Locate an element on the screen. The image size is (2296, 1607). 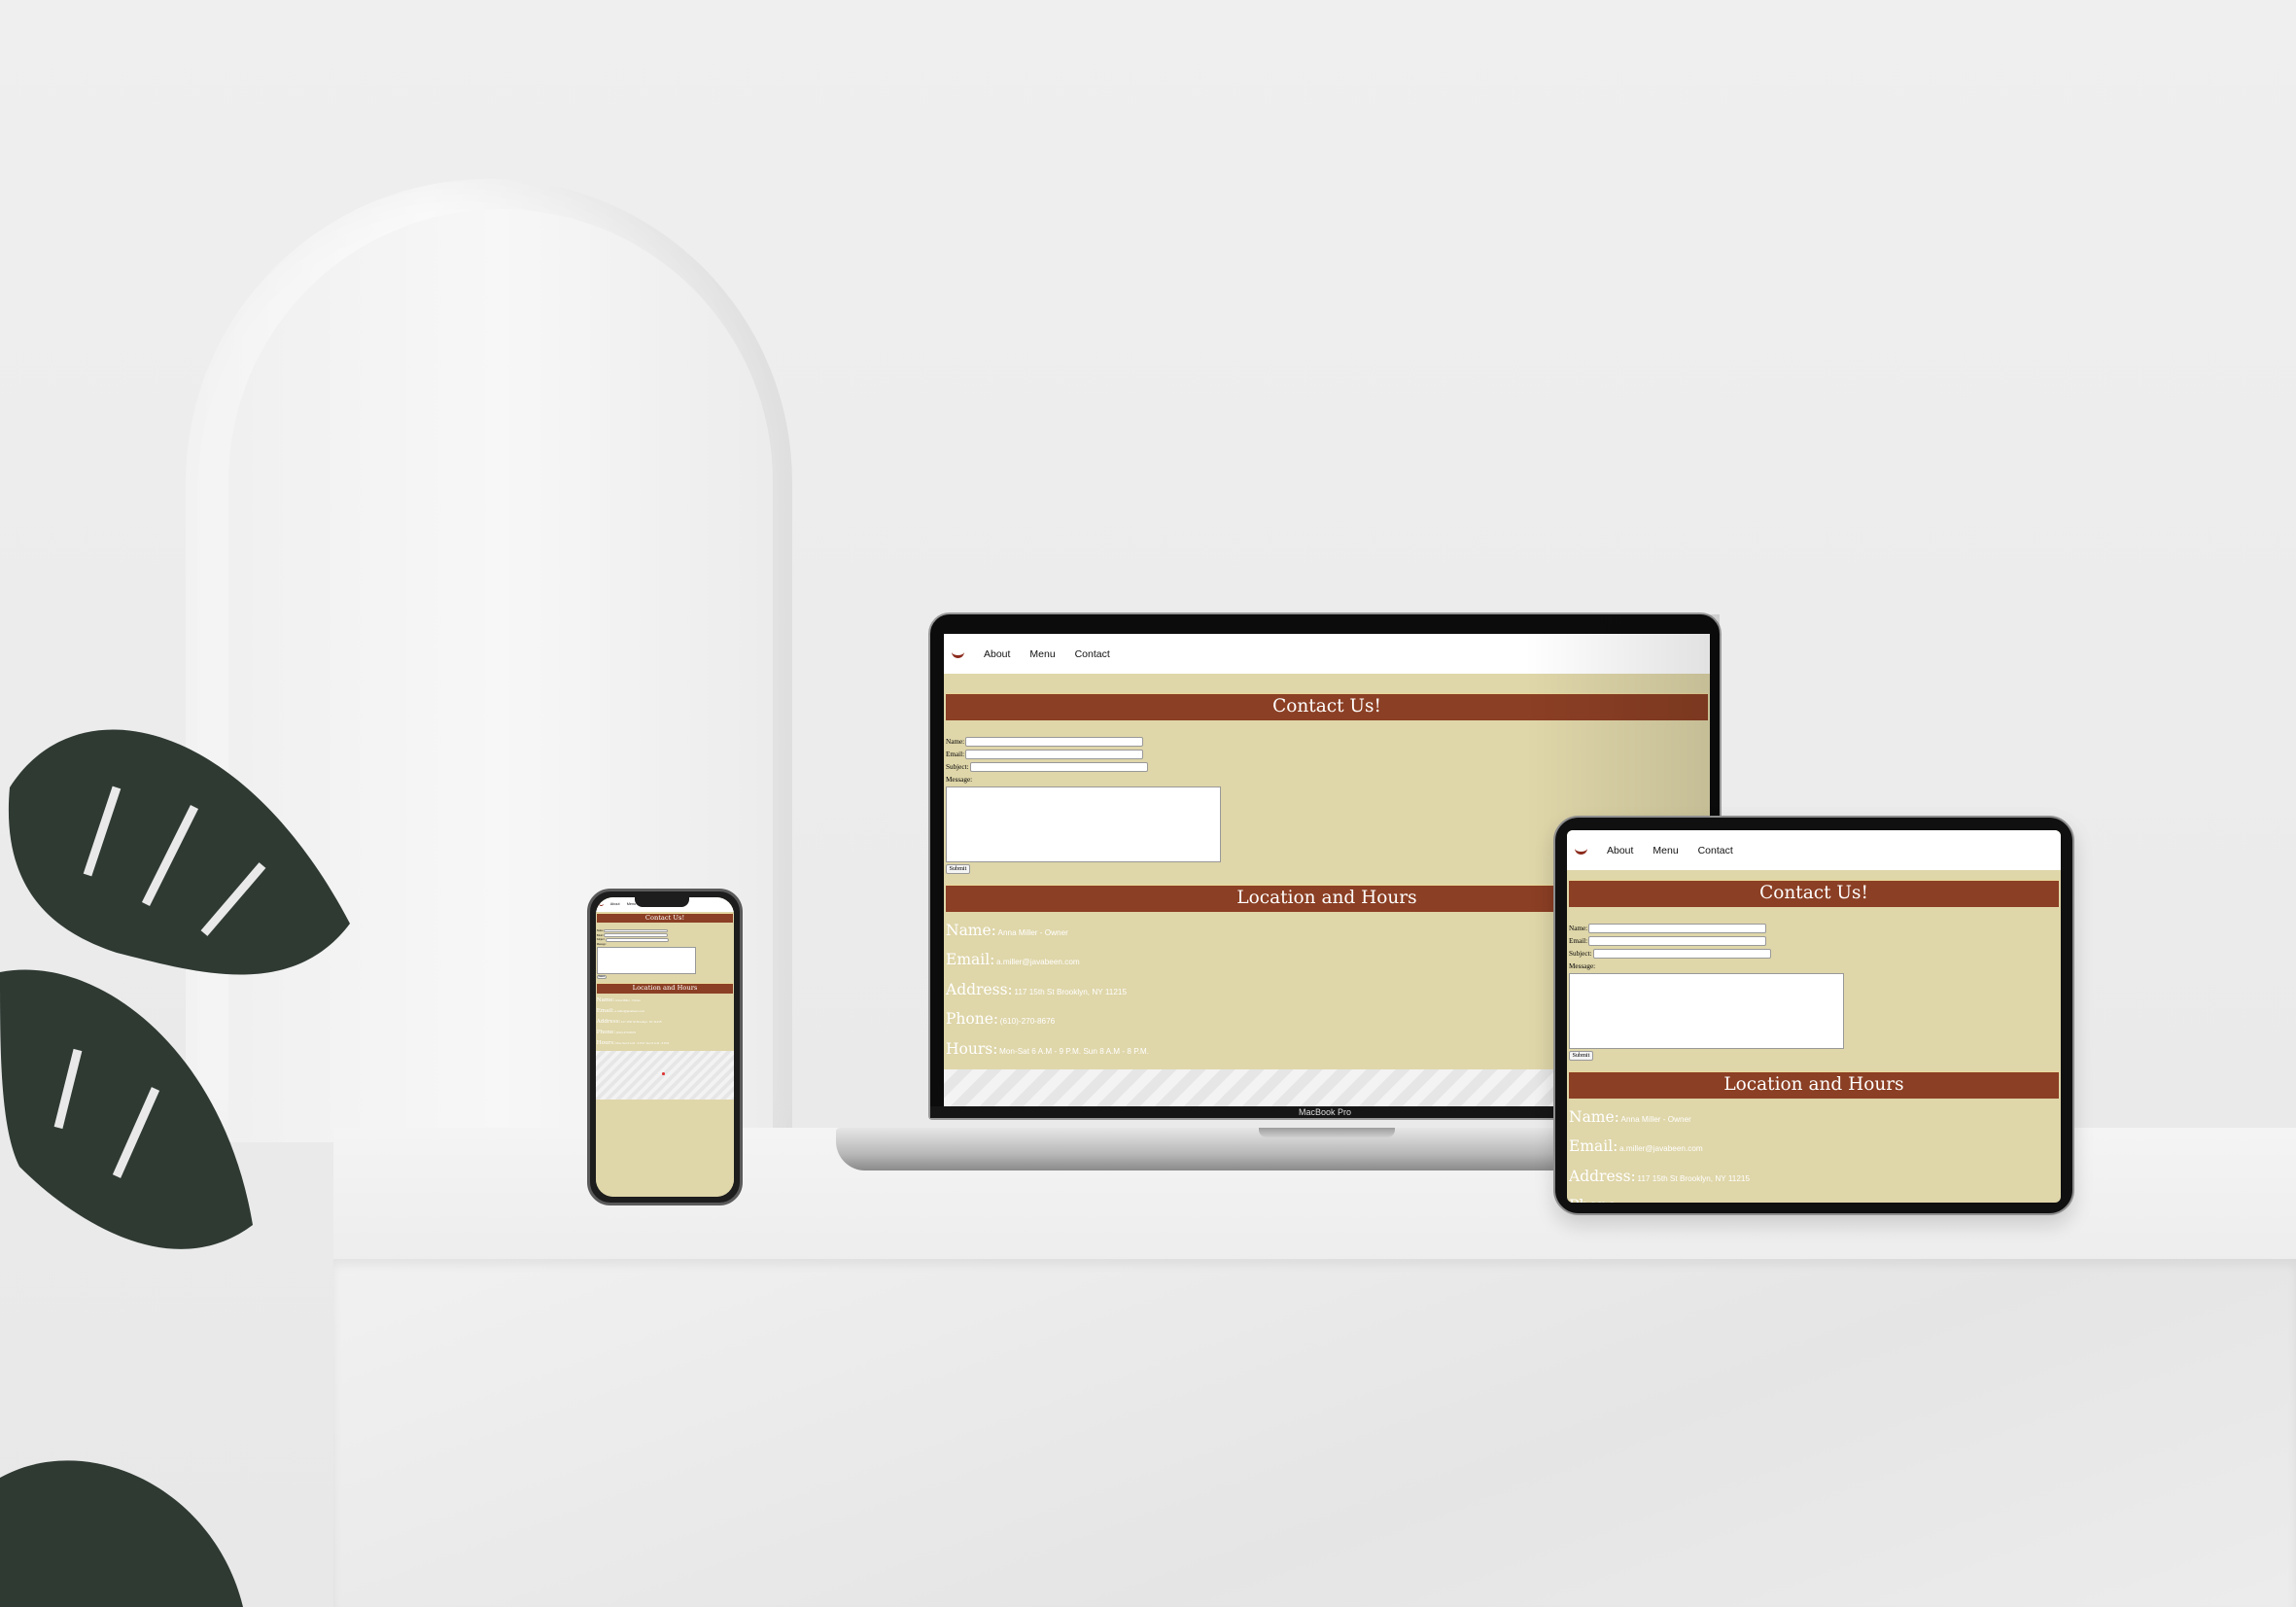
nav-bar: About Menu Contact is located at coordinates (1814, 850).